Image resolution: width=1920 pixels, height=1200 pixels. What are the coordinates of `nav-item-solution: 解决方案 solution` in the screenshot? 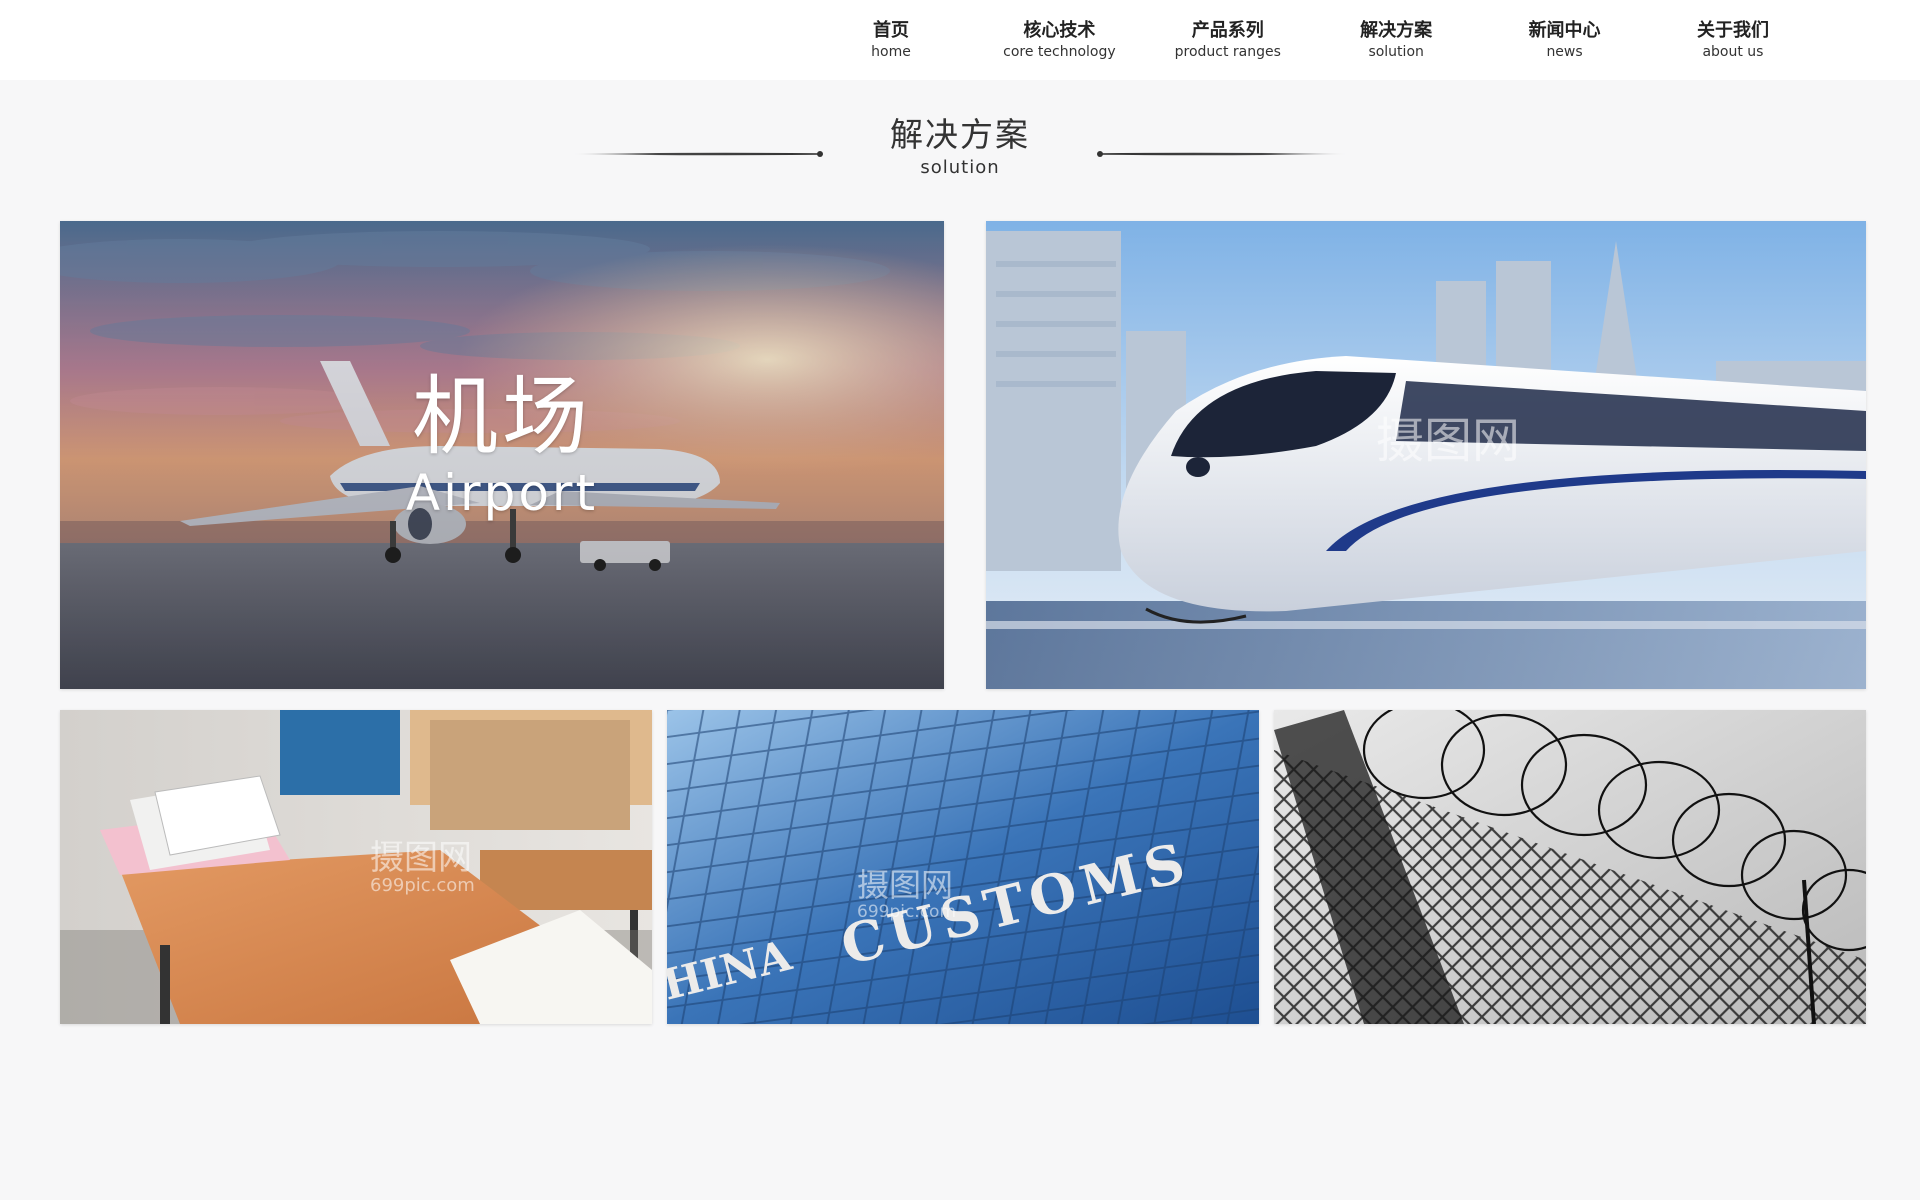 It's located at (1396, 40).